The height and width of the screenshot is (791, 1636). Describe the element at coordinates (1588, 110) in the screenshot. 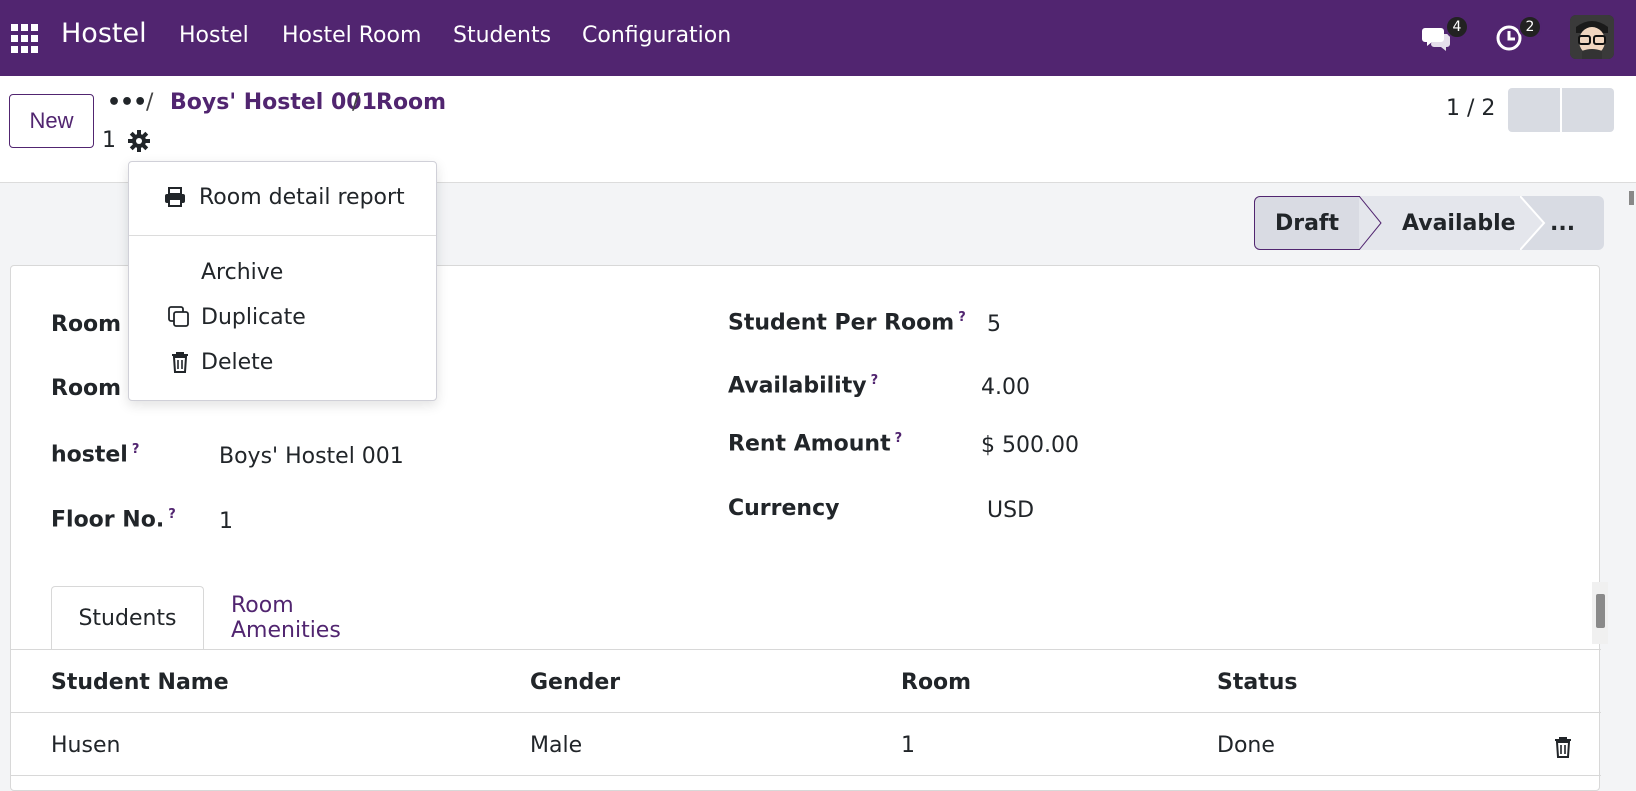

I see `pager-next-button` at that location.